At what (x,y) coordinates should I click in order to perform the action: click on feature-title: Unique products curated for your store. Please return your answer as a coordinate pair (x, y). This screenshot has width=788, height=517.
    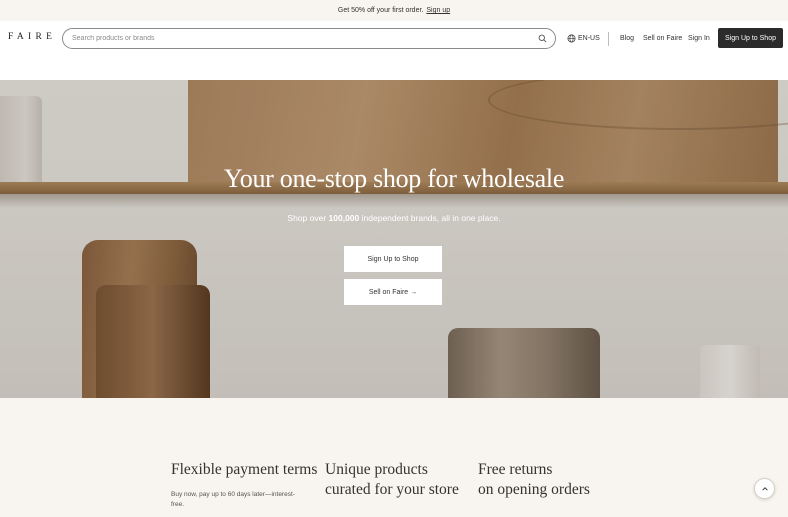
    Looking at the image, I should click on (392, 479).